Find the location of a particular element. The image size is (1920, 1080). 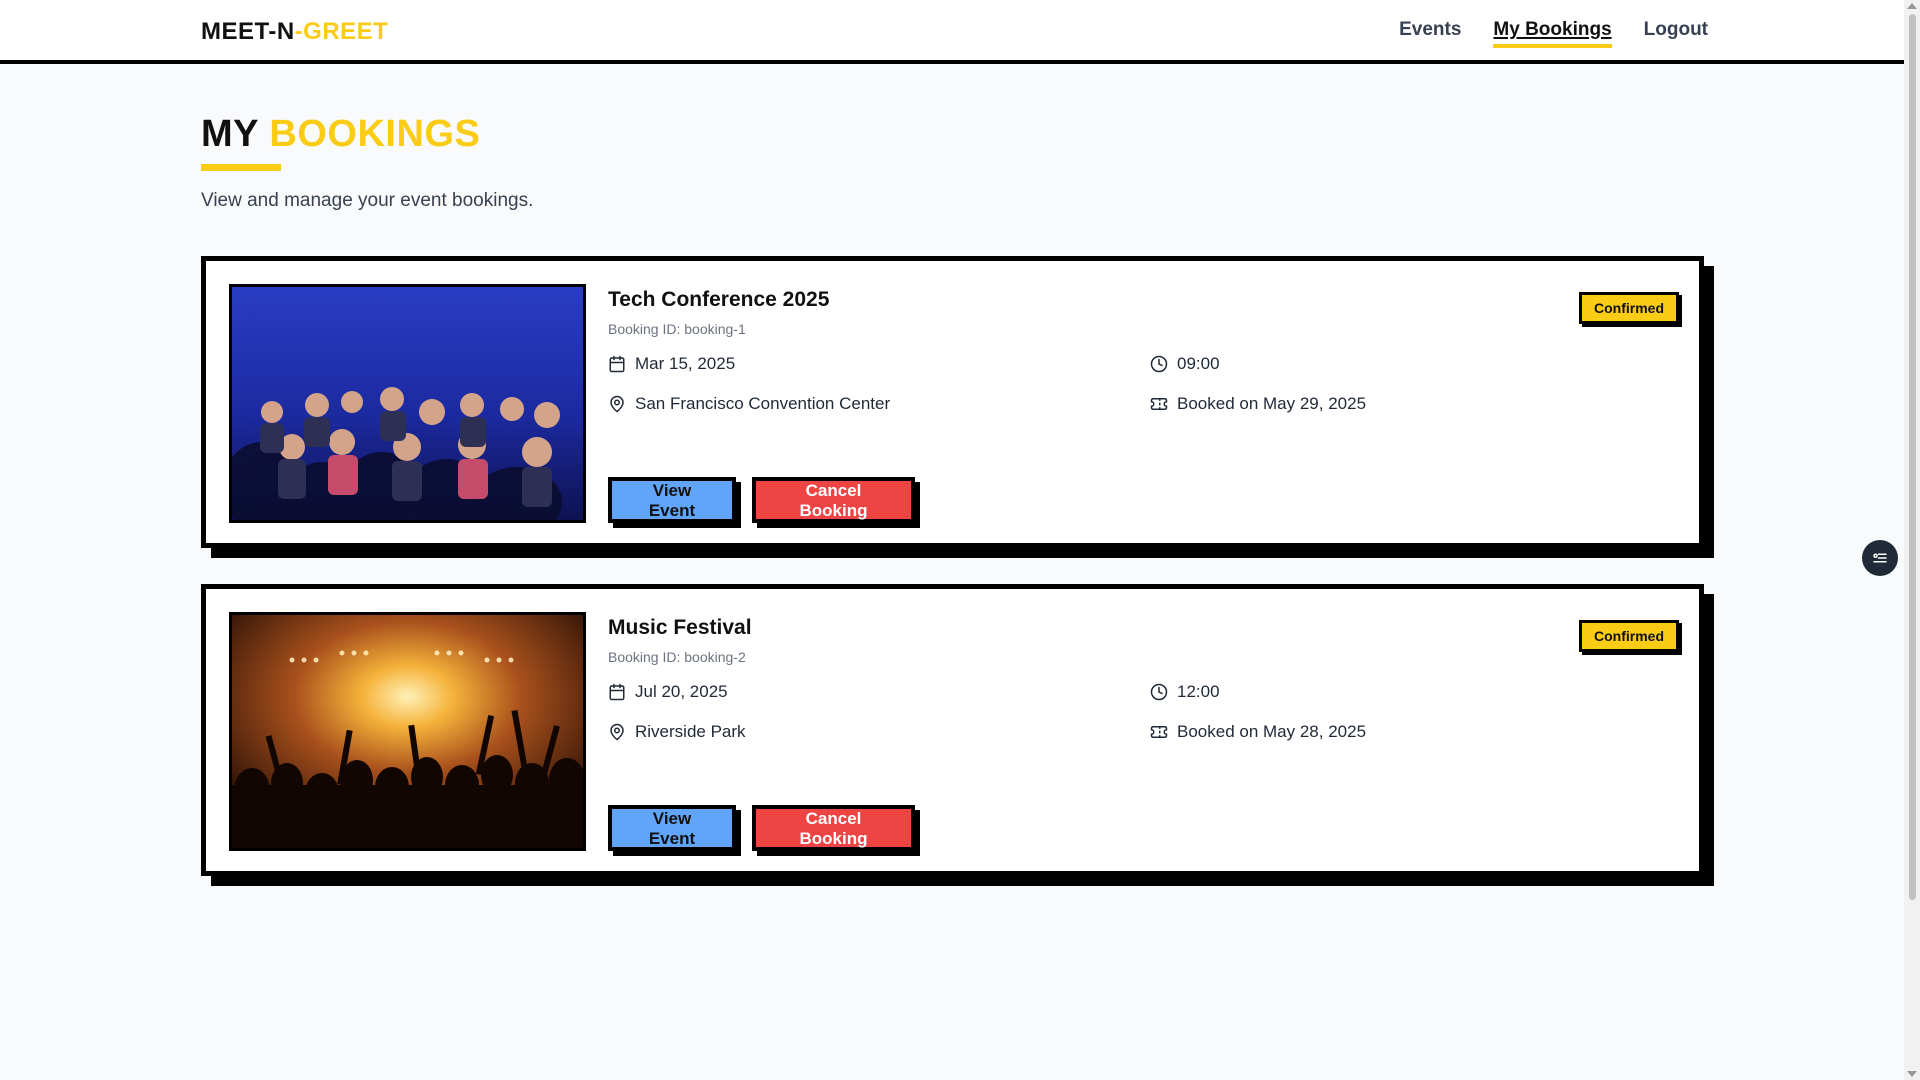

filter-icon is located at coordinates (1880, 558).